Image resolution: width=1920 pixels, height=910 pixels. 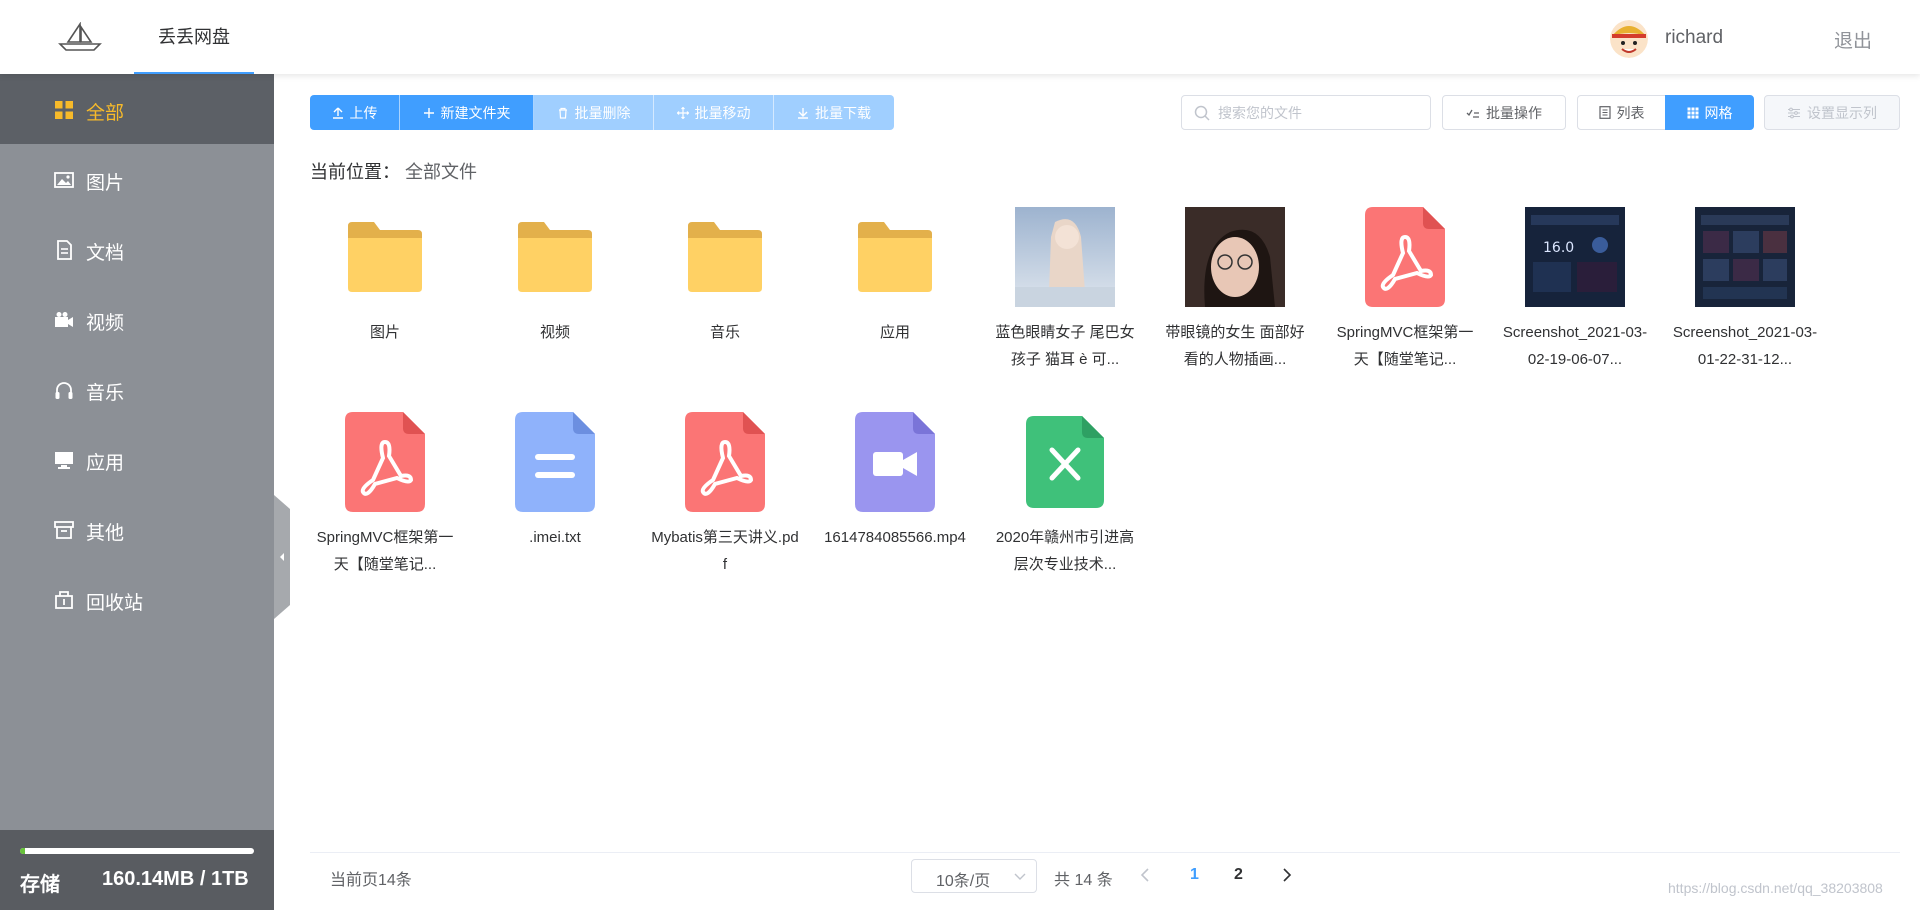 I want to click on prev-page-chevron-left-icon, so click(x=1145, y=875).